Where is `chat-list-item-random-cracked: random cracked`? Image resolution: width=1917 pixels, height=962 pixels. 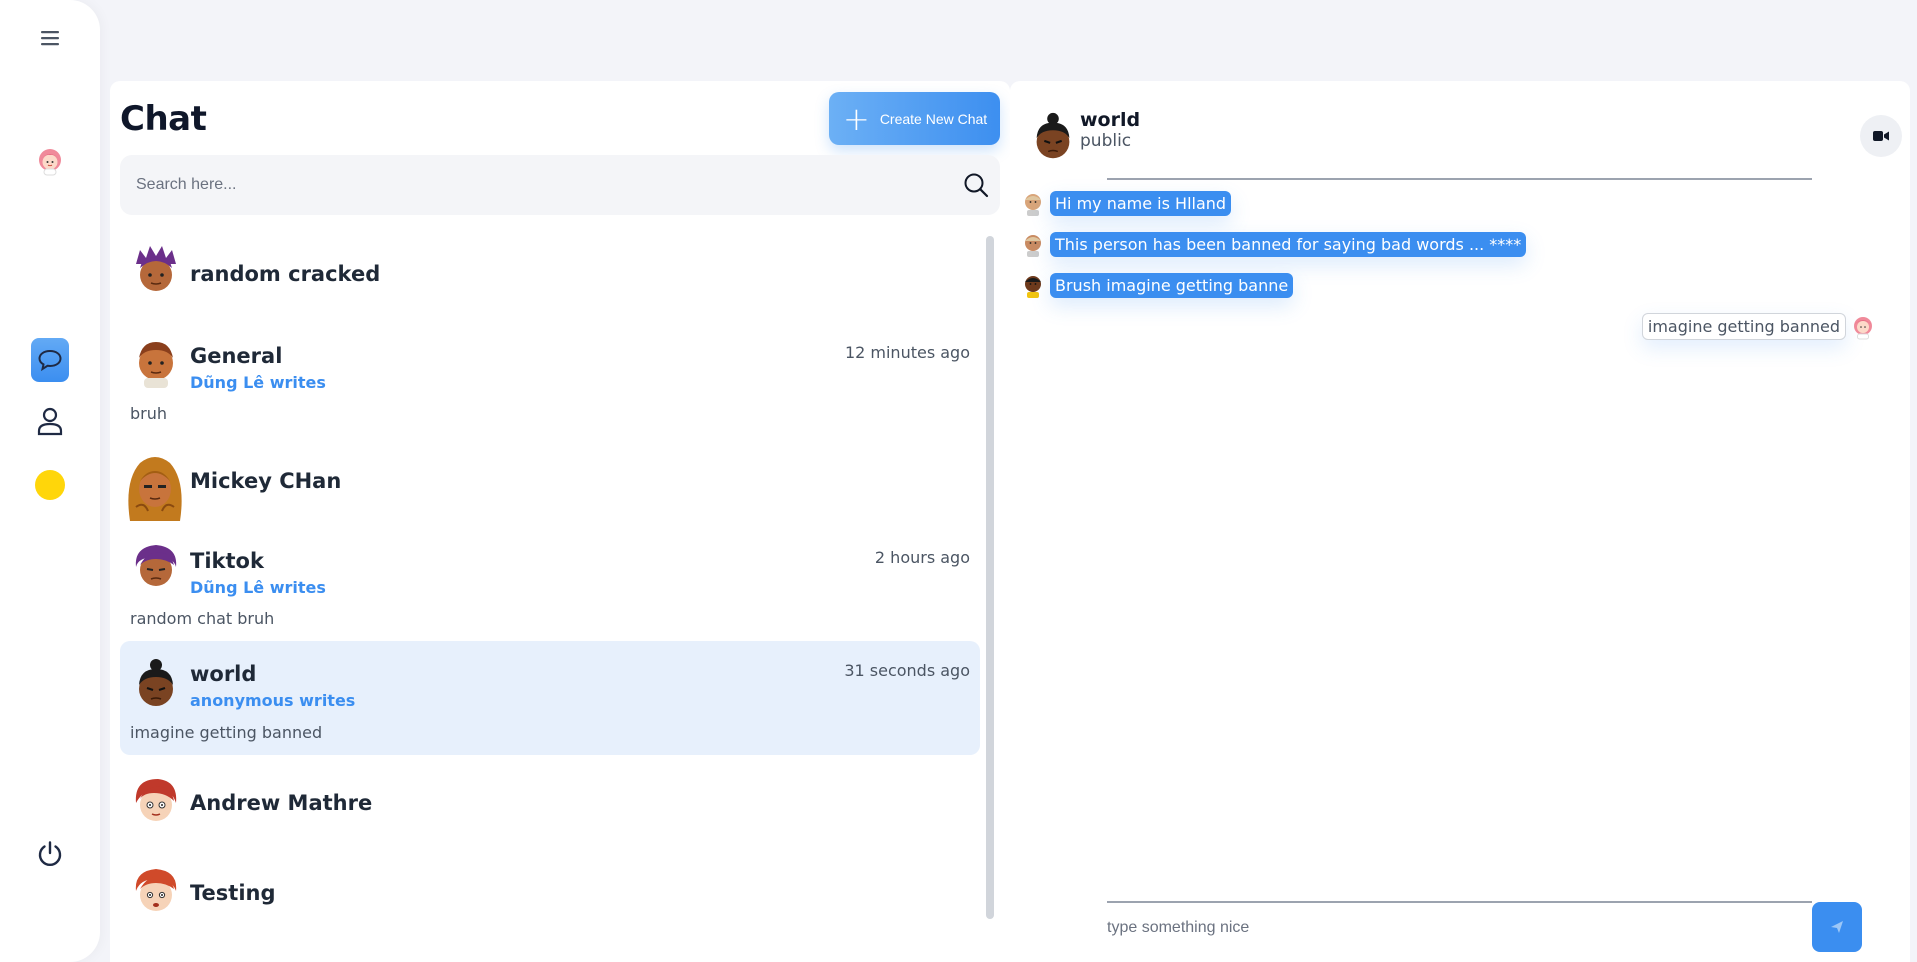 chat-list-item-random-cracked: random cracked is located at coordinates (550, 278).